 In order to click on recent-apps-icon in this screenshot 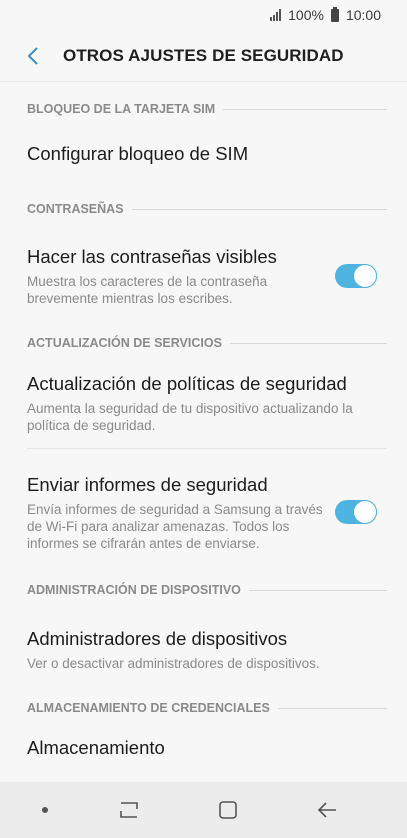, I will do `click(129, 810)`.